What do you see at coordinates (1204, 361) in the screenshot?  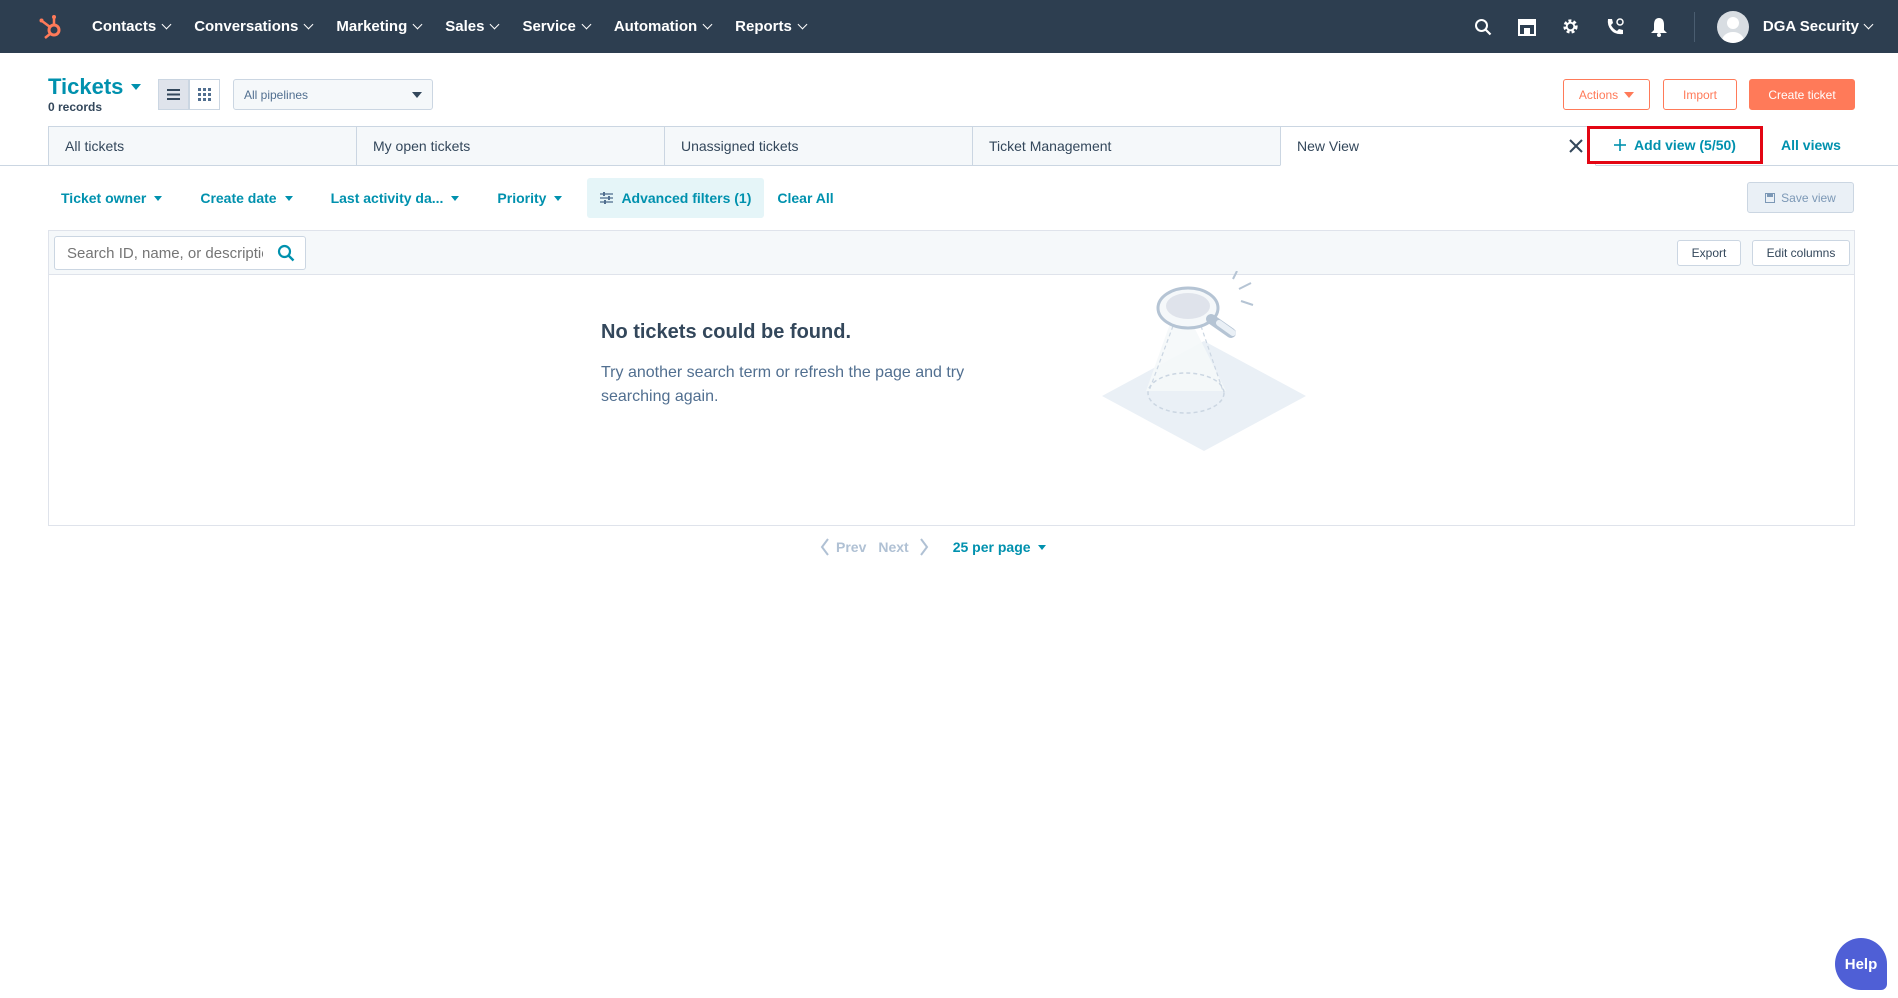 I see `empty-search-illustration` at bounding box center [1204, 361].